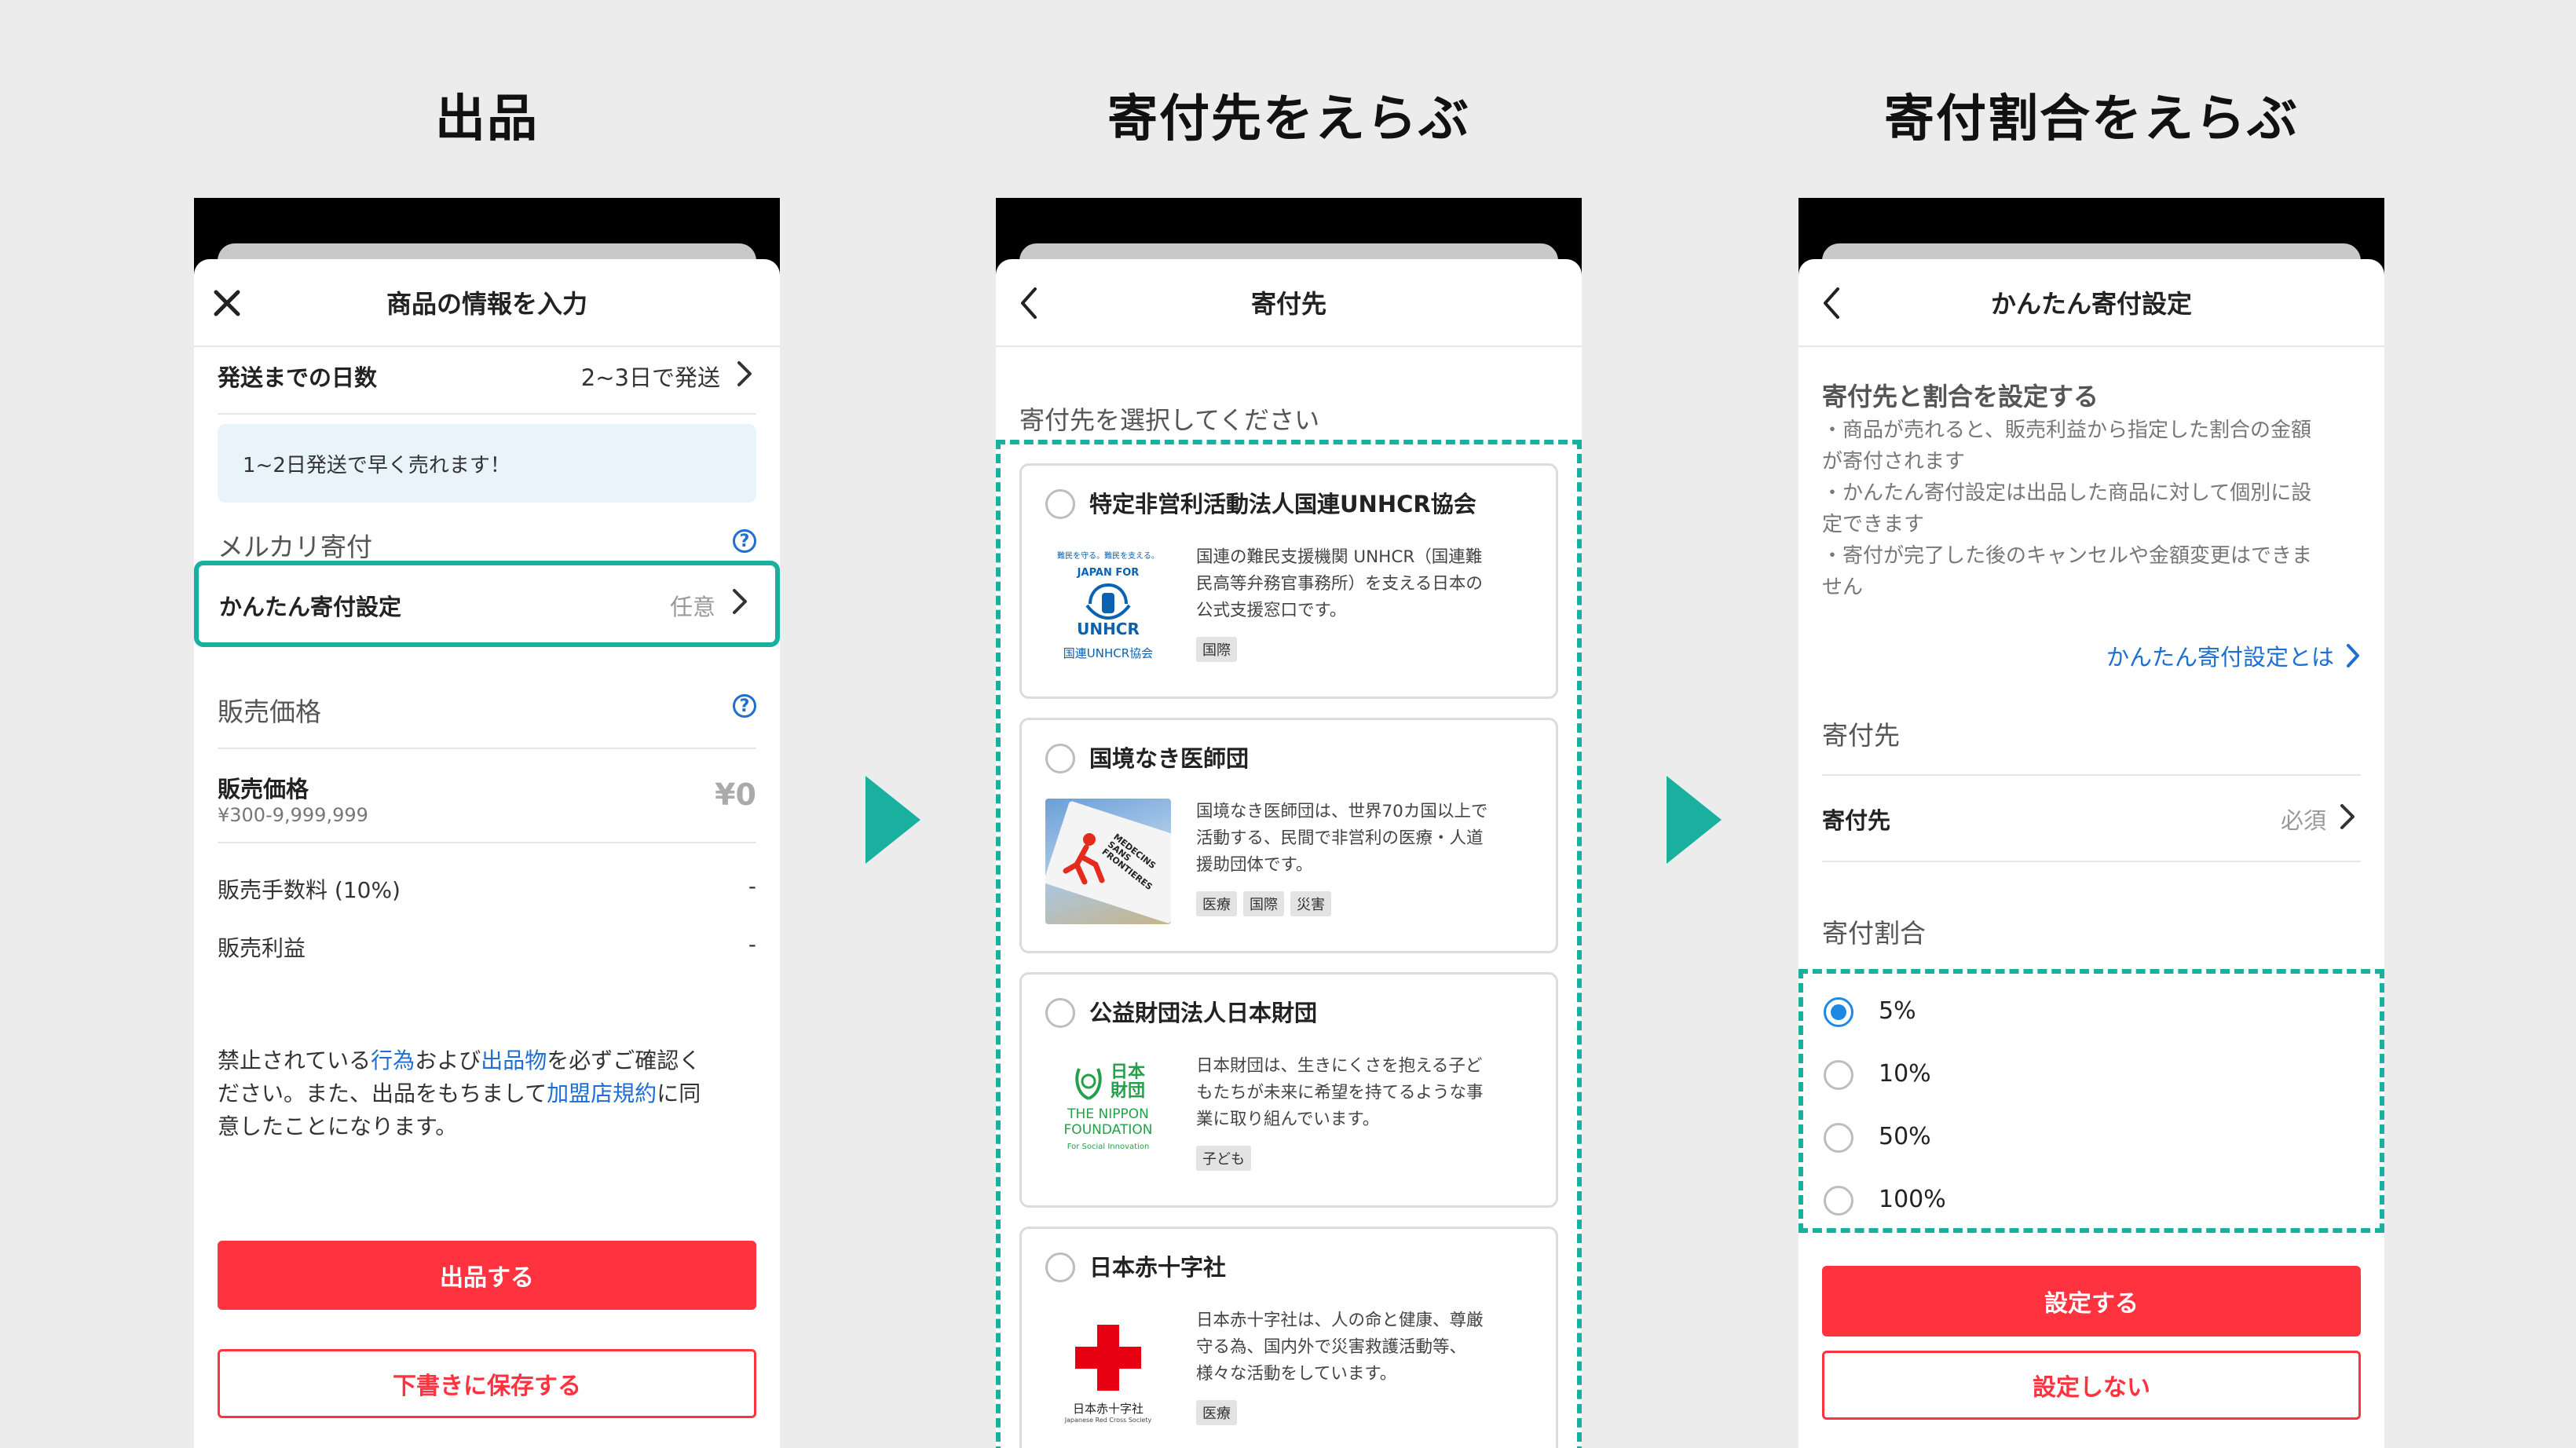  I want to click on description-line: 業に取り組んでいます。, so click(1288, 1119).